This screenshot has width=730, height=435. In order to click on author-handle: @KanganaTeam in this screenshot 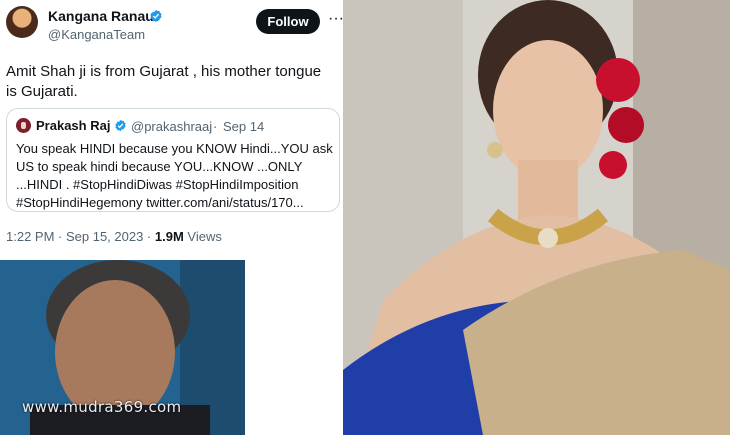, I will do `click(96, 34)`.